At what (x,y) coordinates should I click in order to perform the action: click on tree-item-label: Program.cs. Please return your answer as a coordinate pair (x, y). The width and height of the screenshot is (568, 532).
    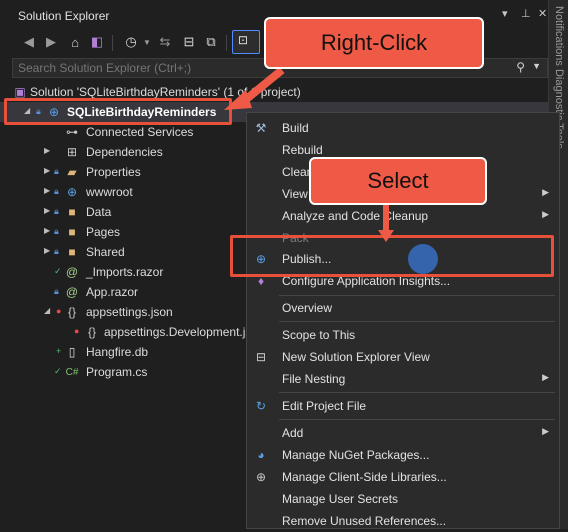
    Looking at the image, I should click on (117, 372).